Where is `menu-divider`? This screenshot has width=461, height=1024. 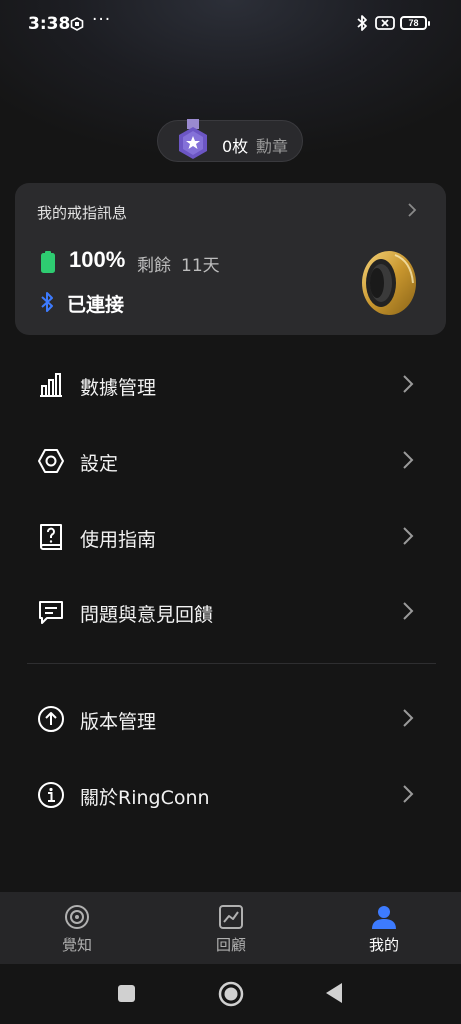 menu-divider is located at coordinates (231, 663).